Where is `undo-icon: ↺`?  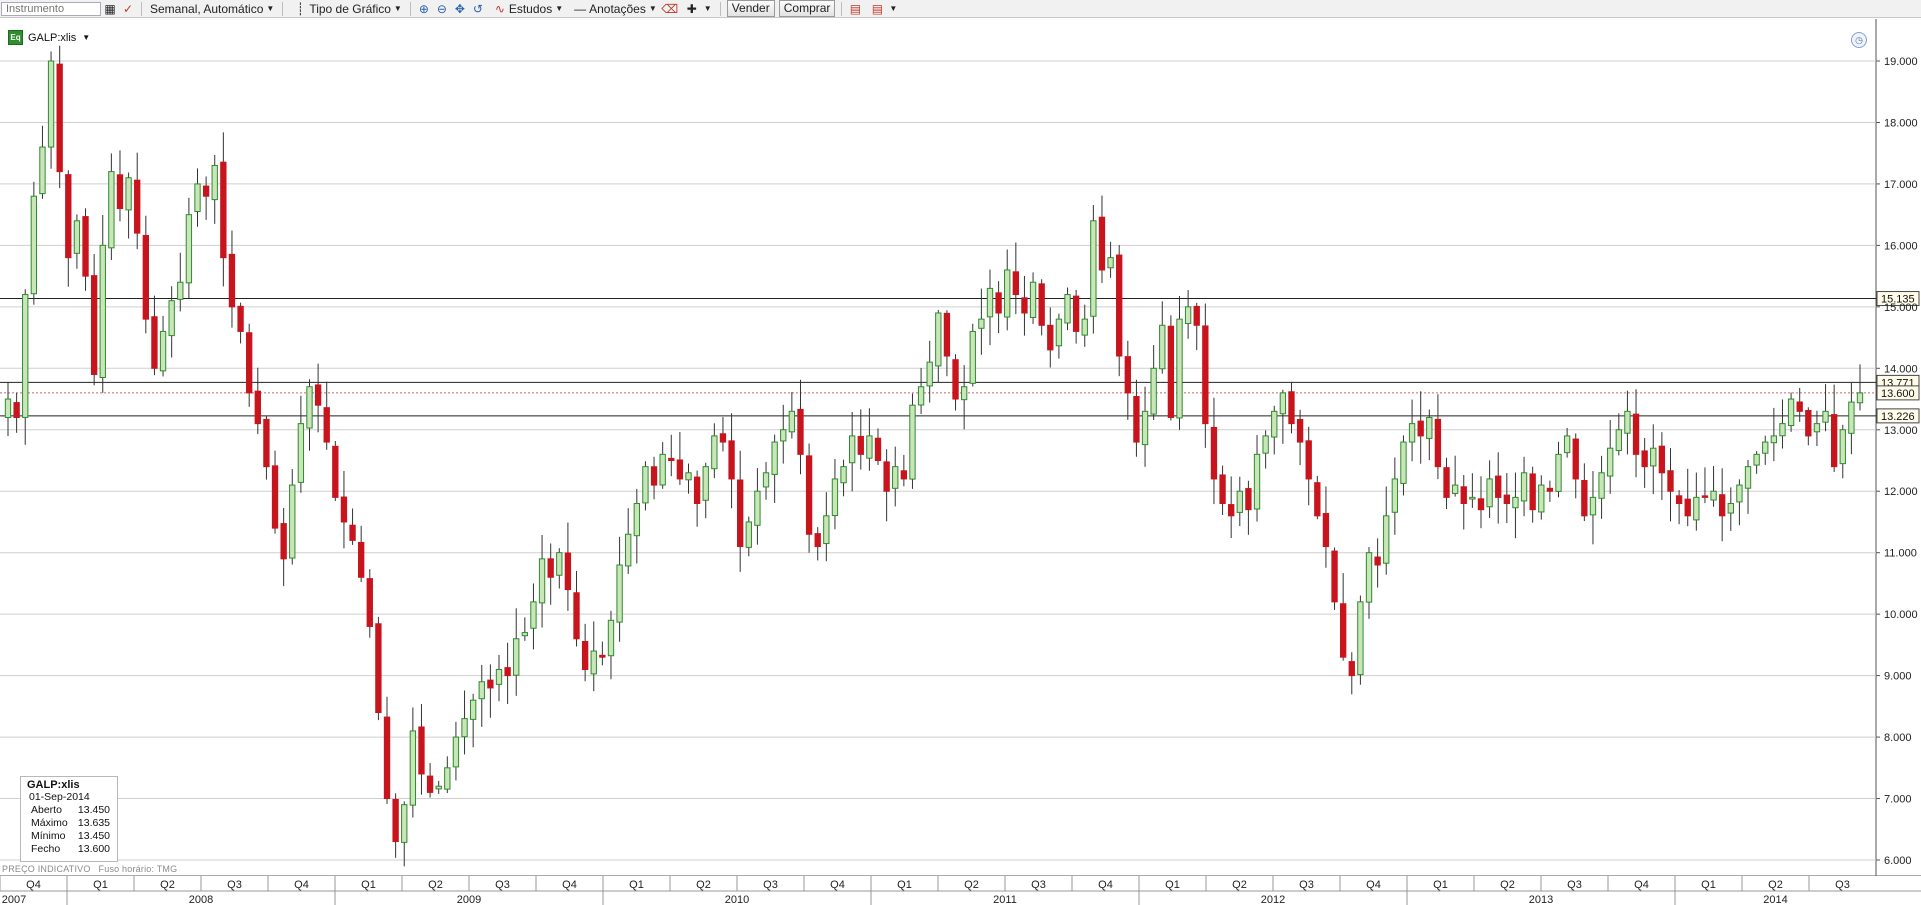 undo-icon: ↺ is located at coordinates (478, 9).